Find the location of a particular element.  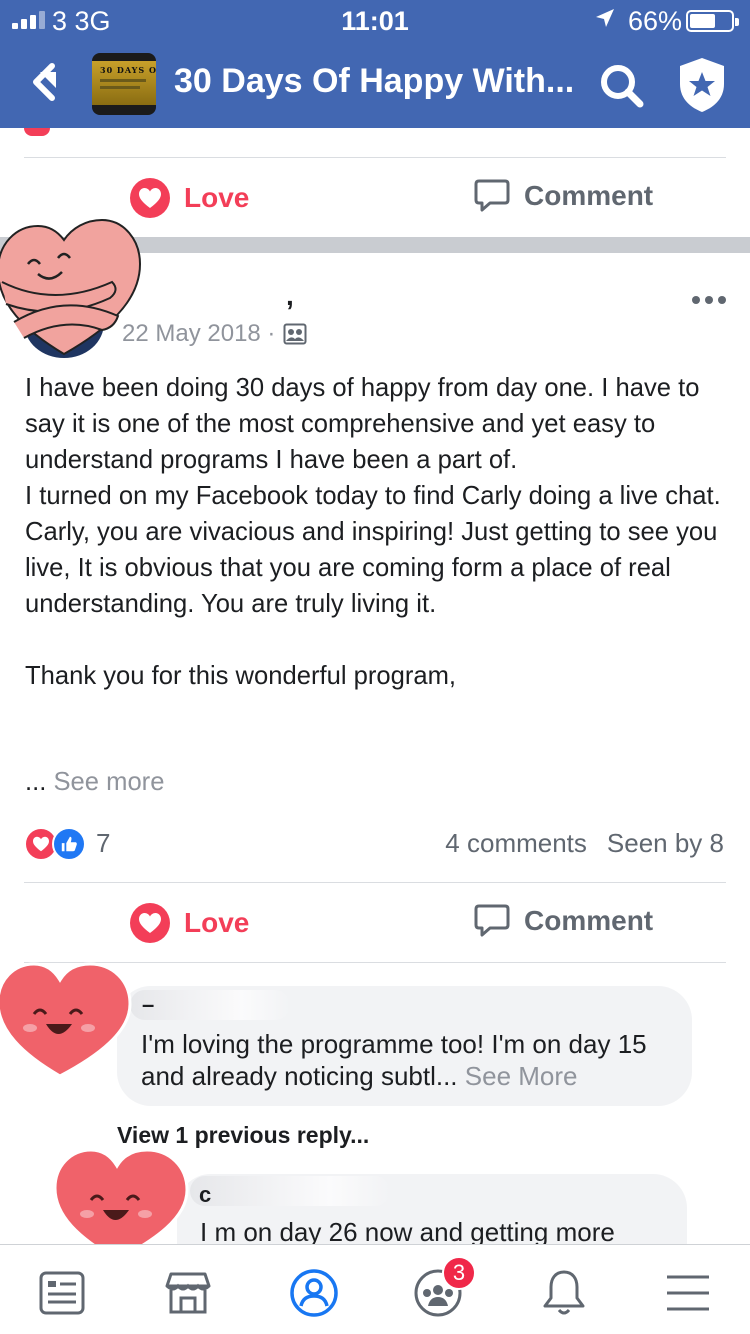

back-arrow-icon is located at coordinates (44, 82).